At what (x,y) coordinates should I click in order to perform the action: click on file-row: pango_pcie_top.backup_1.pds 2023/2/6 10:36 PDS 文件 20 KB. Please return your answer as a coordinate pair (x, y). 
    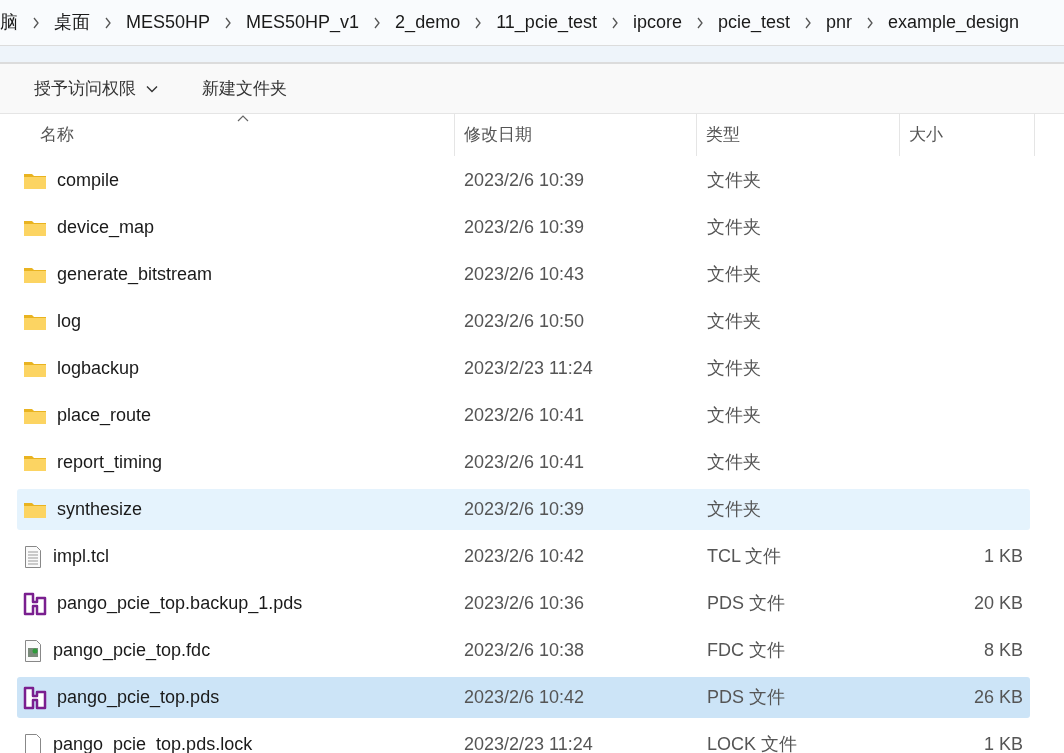
    Looking at the image, I should click on (523, 603).